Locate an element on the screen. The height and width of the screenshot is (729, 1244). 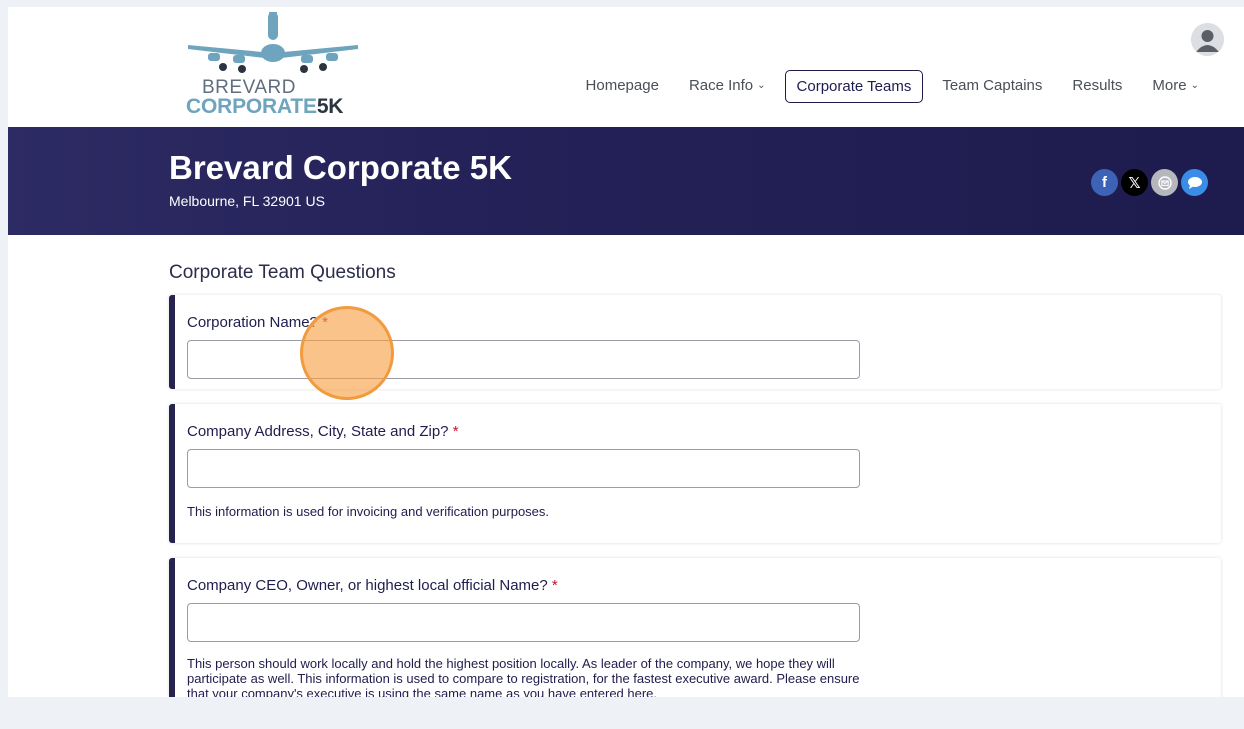
nav-results: Results is located at coordinates (1097, 86).